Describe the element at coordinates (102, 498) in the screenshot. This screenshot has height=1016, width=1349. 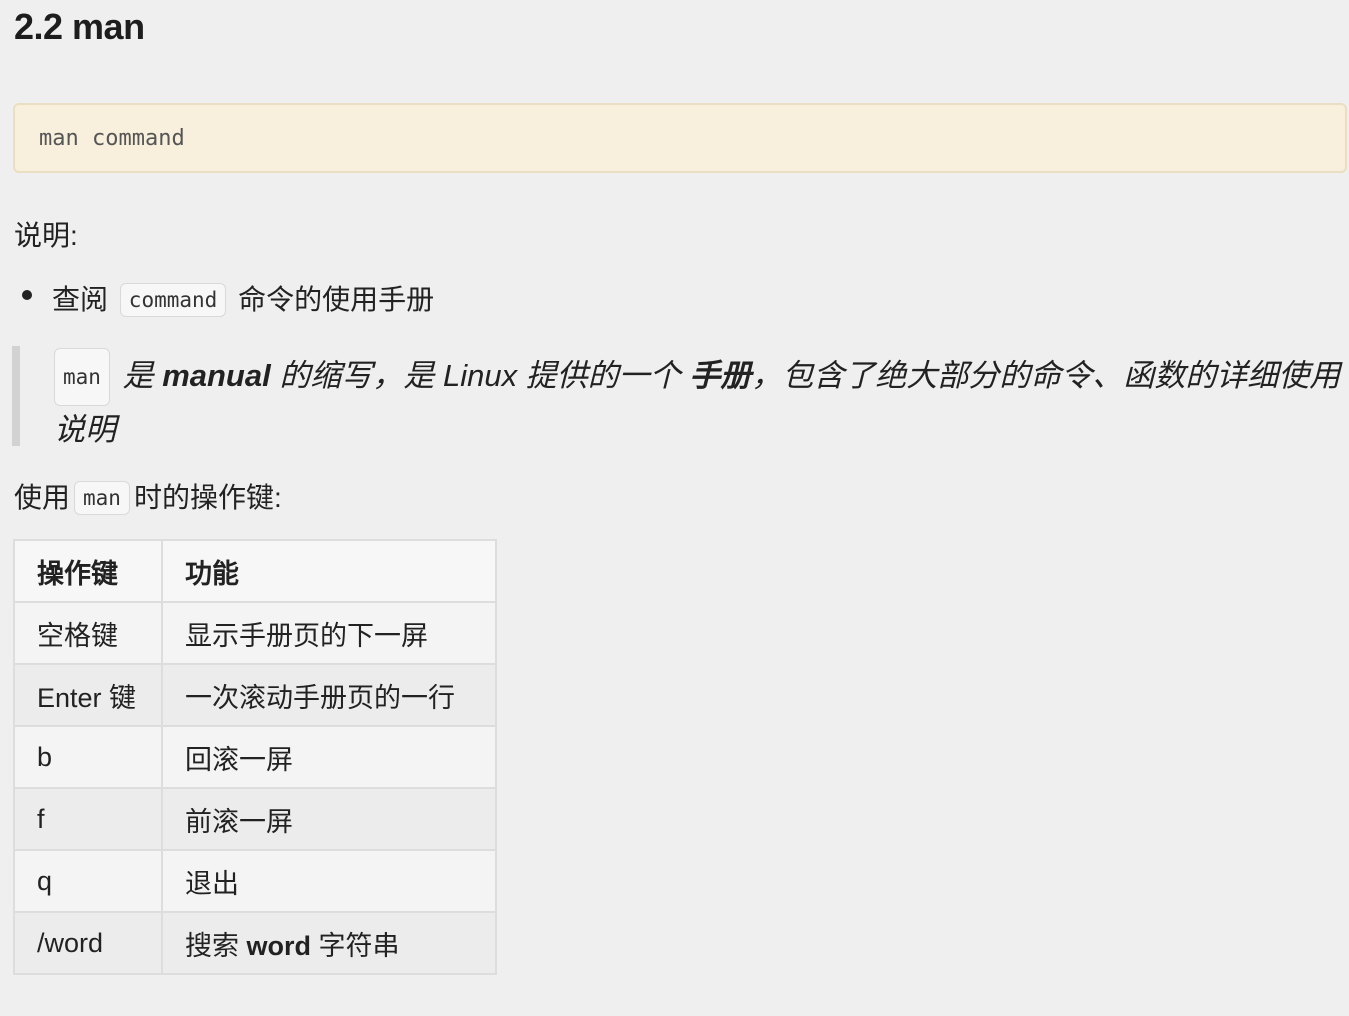
I see `inline-code-man-ops: man` at that location.